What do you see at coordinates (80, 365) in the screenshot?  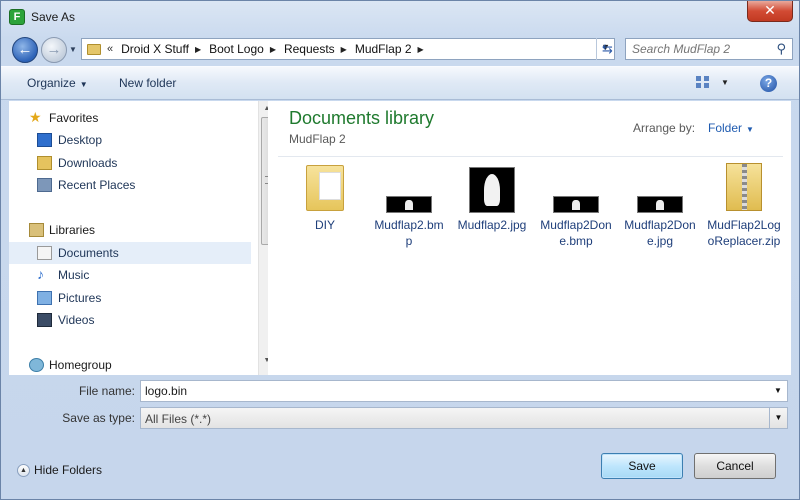 I see `nav-homegroup-label: Homegroup` at bounding box center [80, 365].